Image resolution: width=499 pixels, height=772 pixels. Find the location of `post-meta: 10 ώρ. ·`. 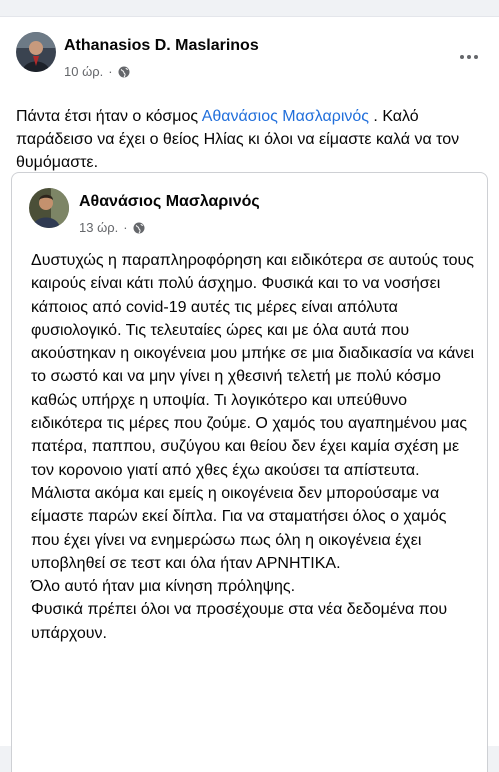

post-meta: 10 ώρ. · is located at coordinates (97, 71).